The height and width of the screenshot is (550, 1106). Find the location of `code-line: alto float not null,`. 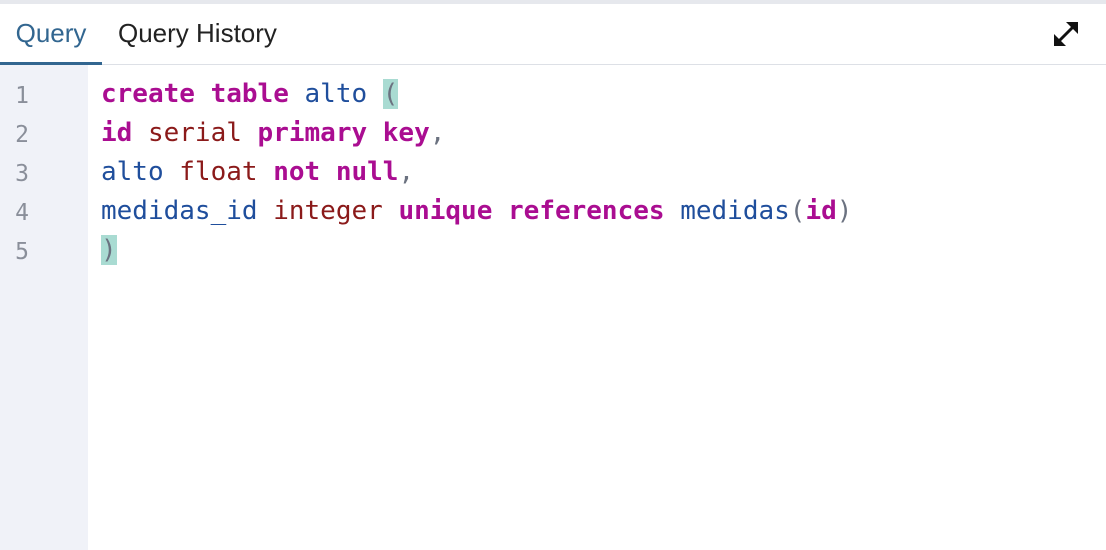

code-line: alto float not null, is located at coordinates (257, 172).